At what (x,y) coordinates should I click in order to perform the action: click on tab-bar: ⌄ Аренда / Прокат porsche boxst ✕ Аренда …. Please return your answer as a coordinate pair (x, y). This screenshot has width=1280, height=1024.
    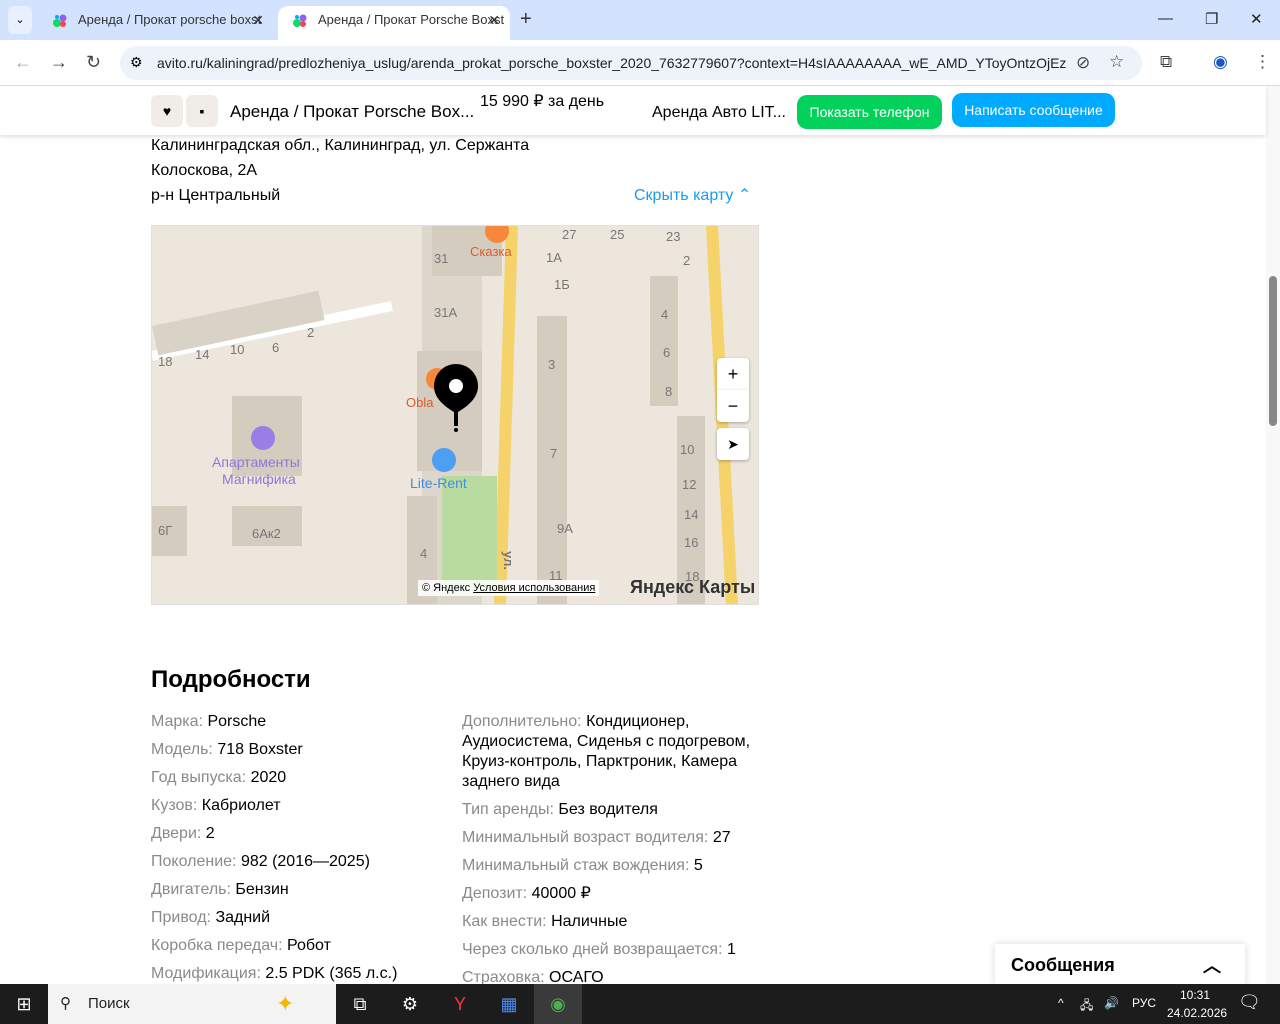
    Looking at the image, I should click on (640, 20).